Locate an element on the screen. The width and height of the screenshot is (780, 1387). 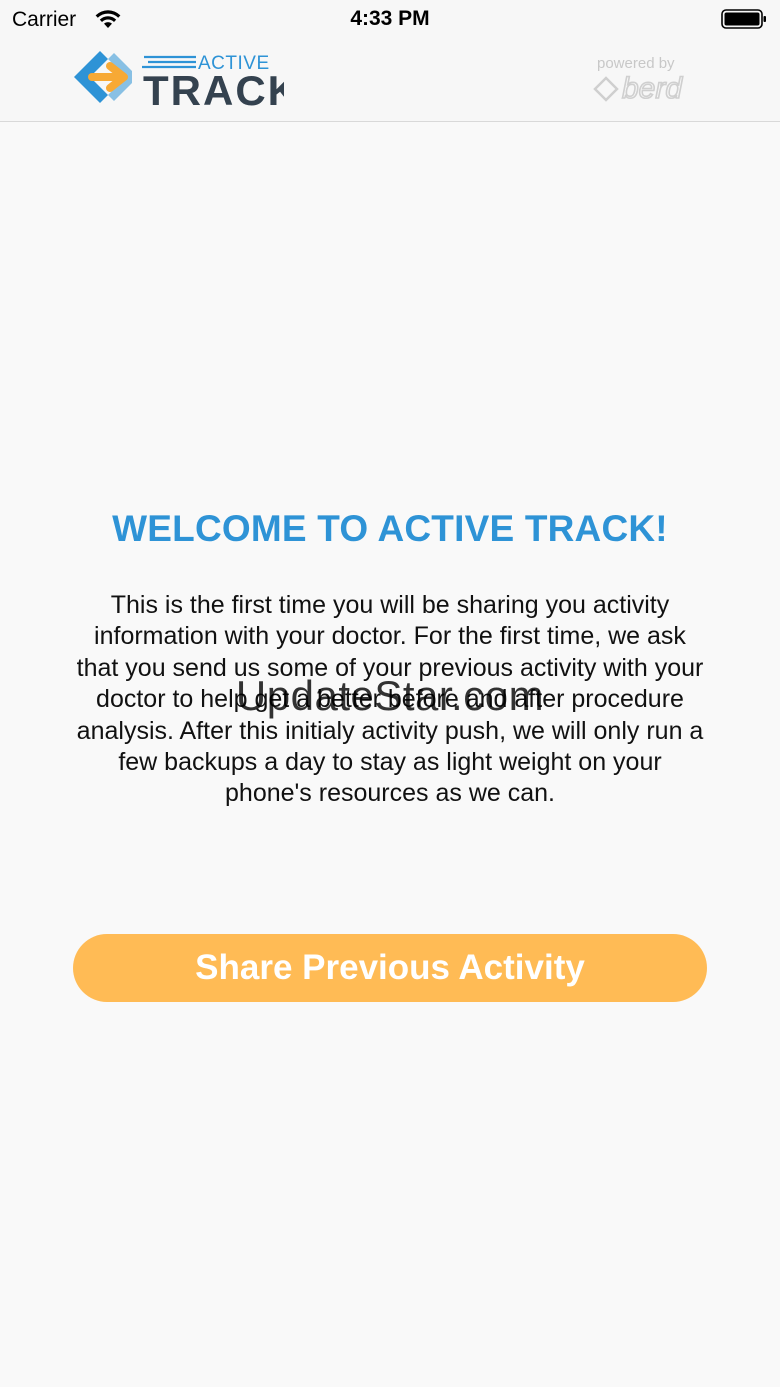
status-bar: Carrier 4:33 PM is located at coordinates (390, 21).